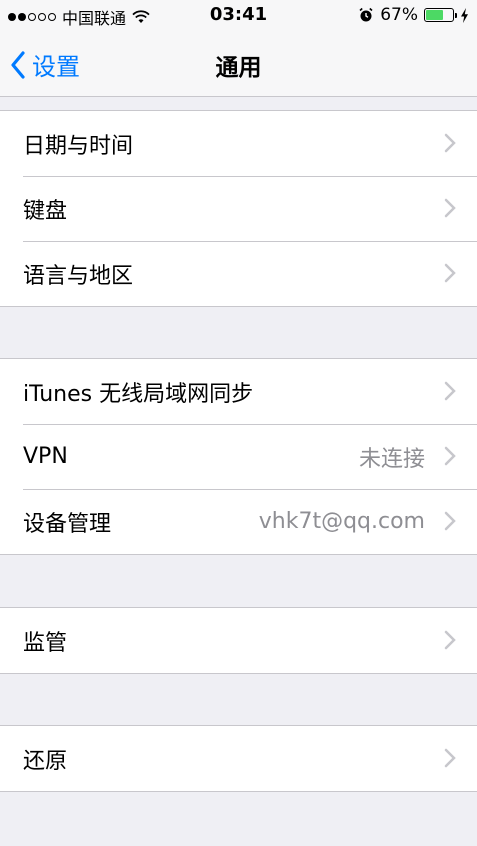 This screenshot has width=477, height=846. I want to click on row-supervision: 监管, so click(238, 640).